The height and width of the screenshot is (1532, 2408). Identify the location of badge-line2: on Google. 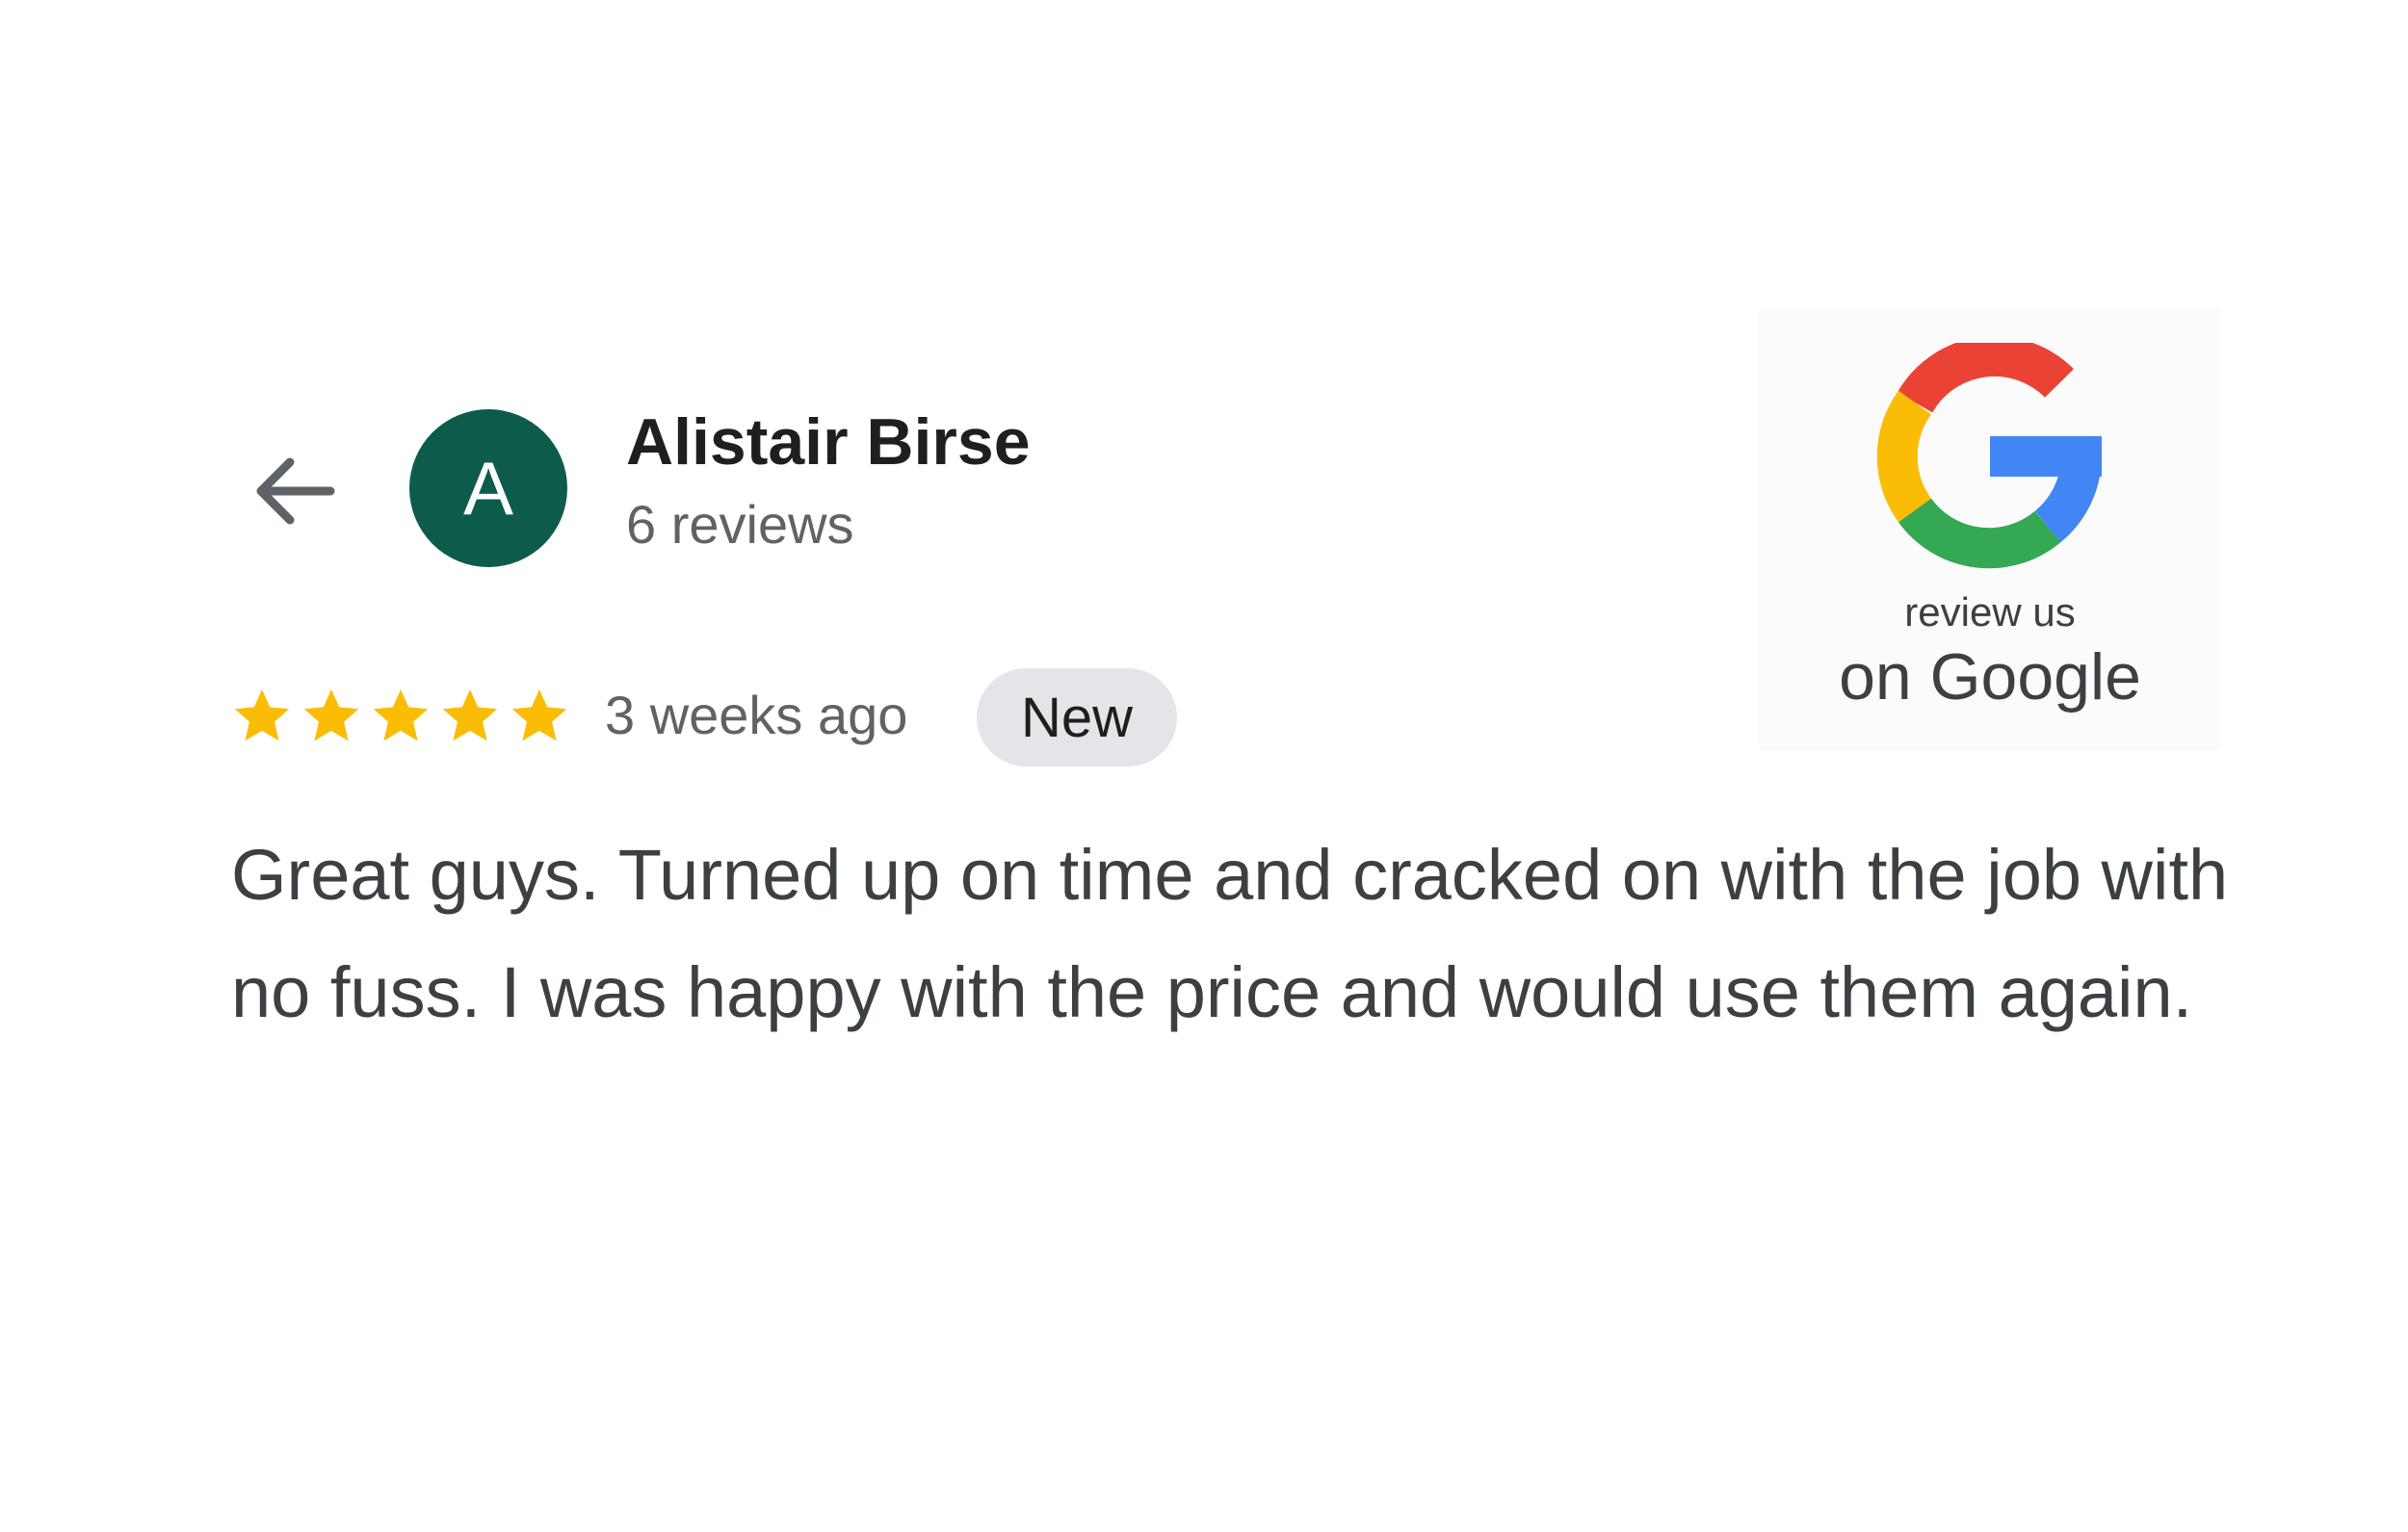
(1990, 677).